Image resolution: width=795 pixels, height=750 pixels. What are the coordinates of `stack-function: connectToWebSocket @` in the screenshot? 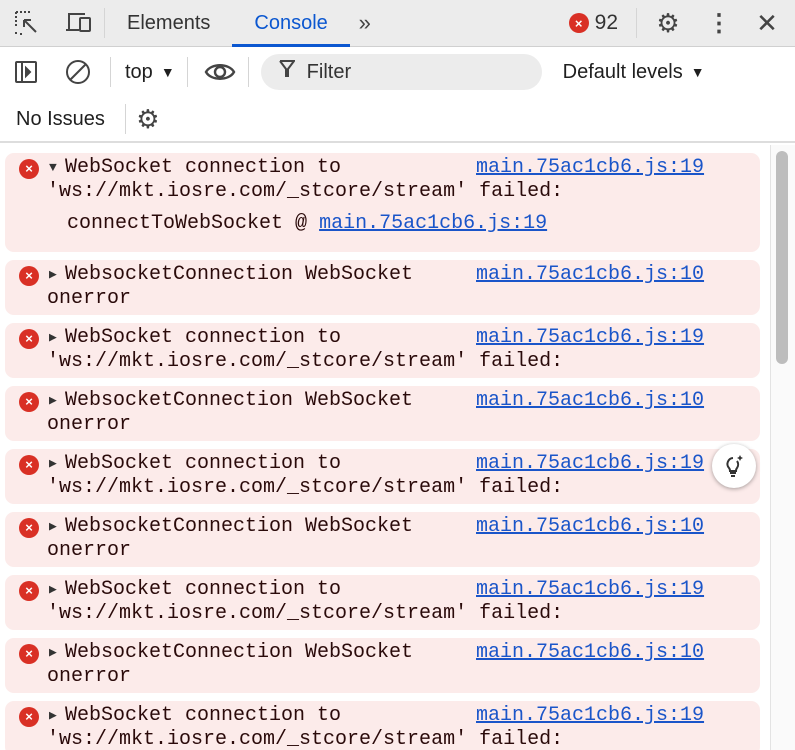 It's located at (187, 223).